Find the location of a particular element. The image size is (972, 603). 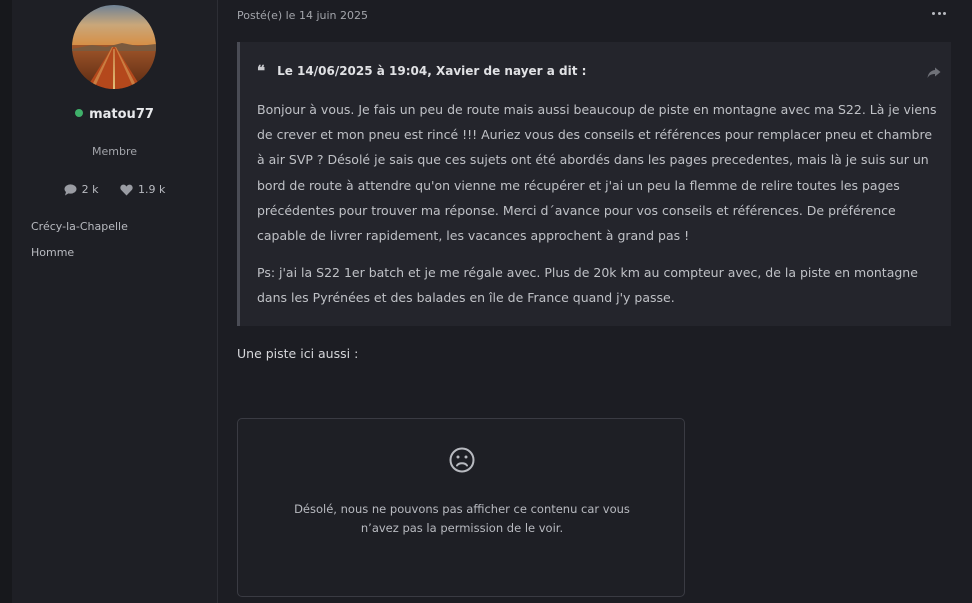

member-role: Membre is located at coordinates (114, 151).